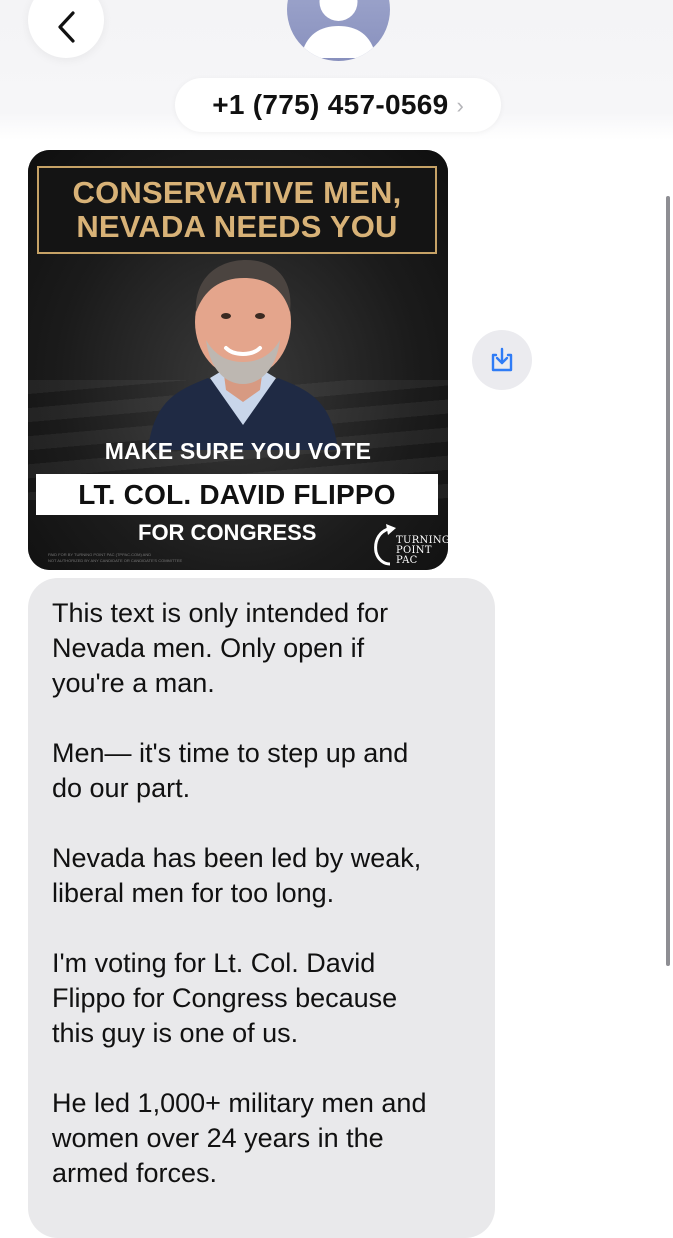 The image size is (673, 1238). What do you see at coordinates (330, 104) in the screenshot?
I see `contact-number: +1 (775) 457-0569` at bounding box center [330, 104].